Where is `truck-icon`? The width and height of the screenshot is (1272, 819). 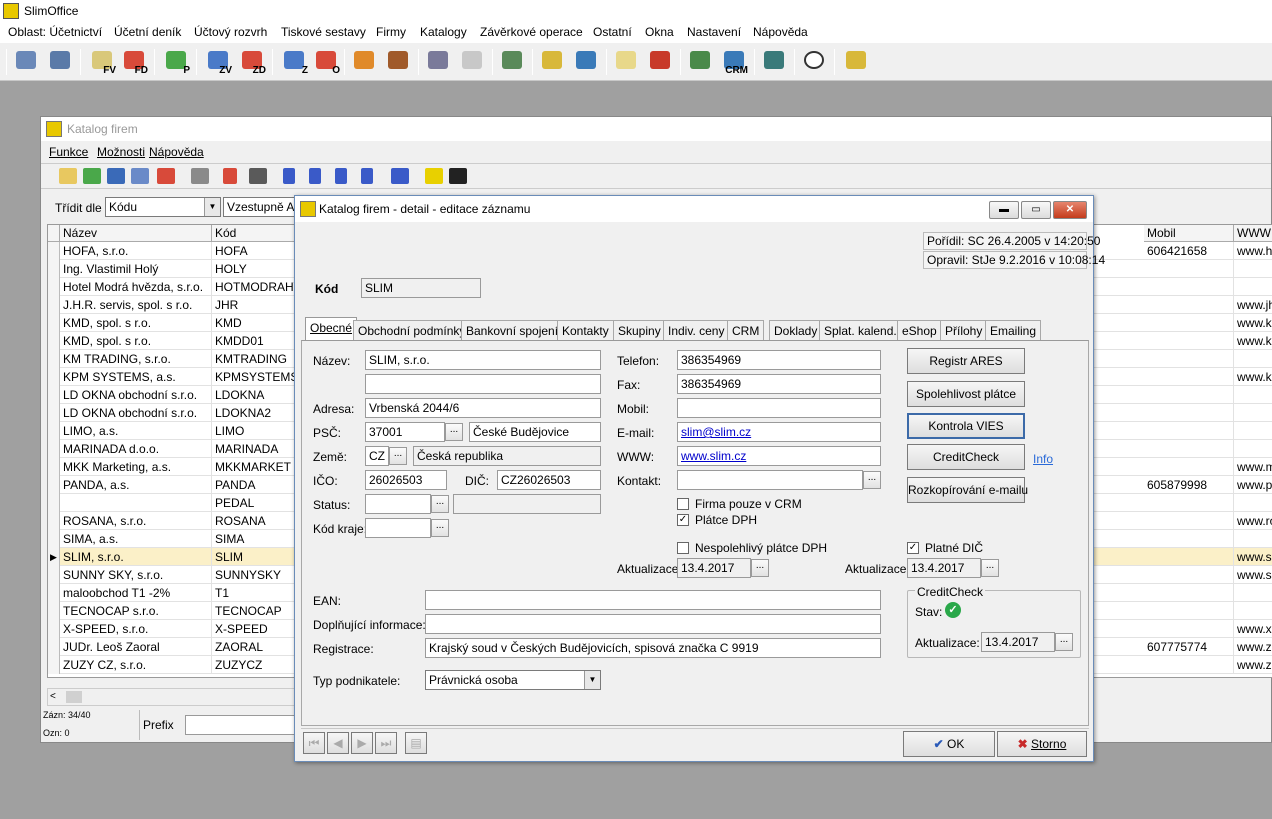 truck-icon is located at coordinates (586, 62).